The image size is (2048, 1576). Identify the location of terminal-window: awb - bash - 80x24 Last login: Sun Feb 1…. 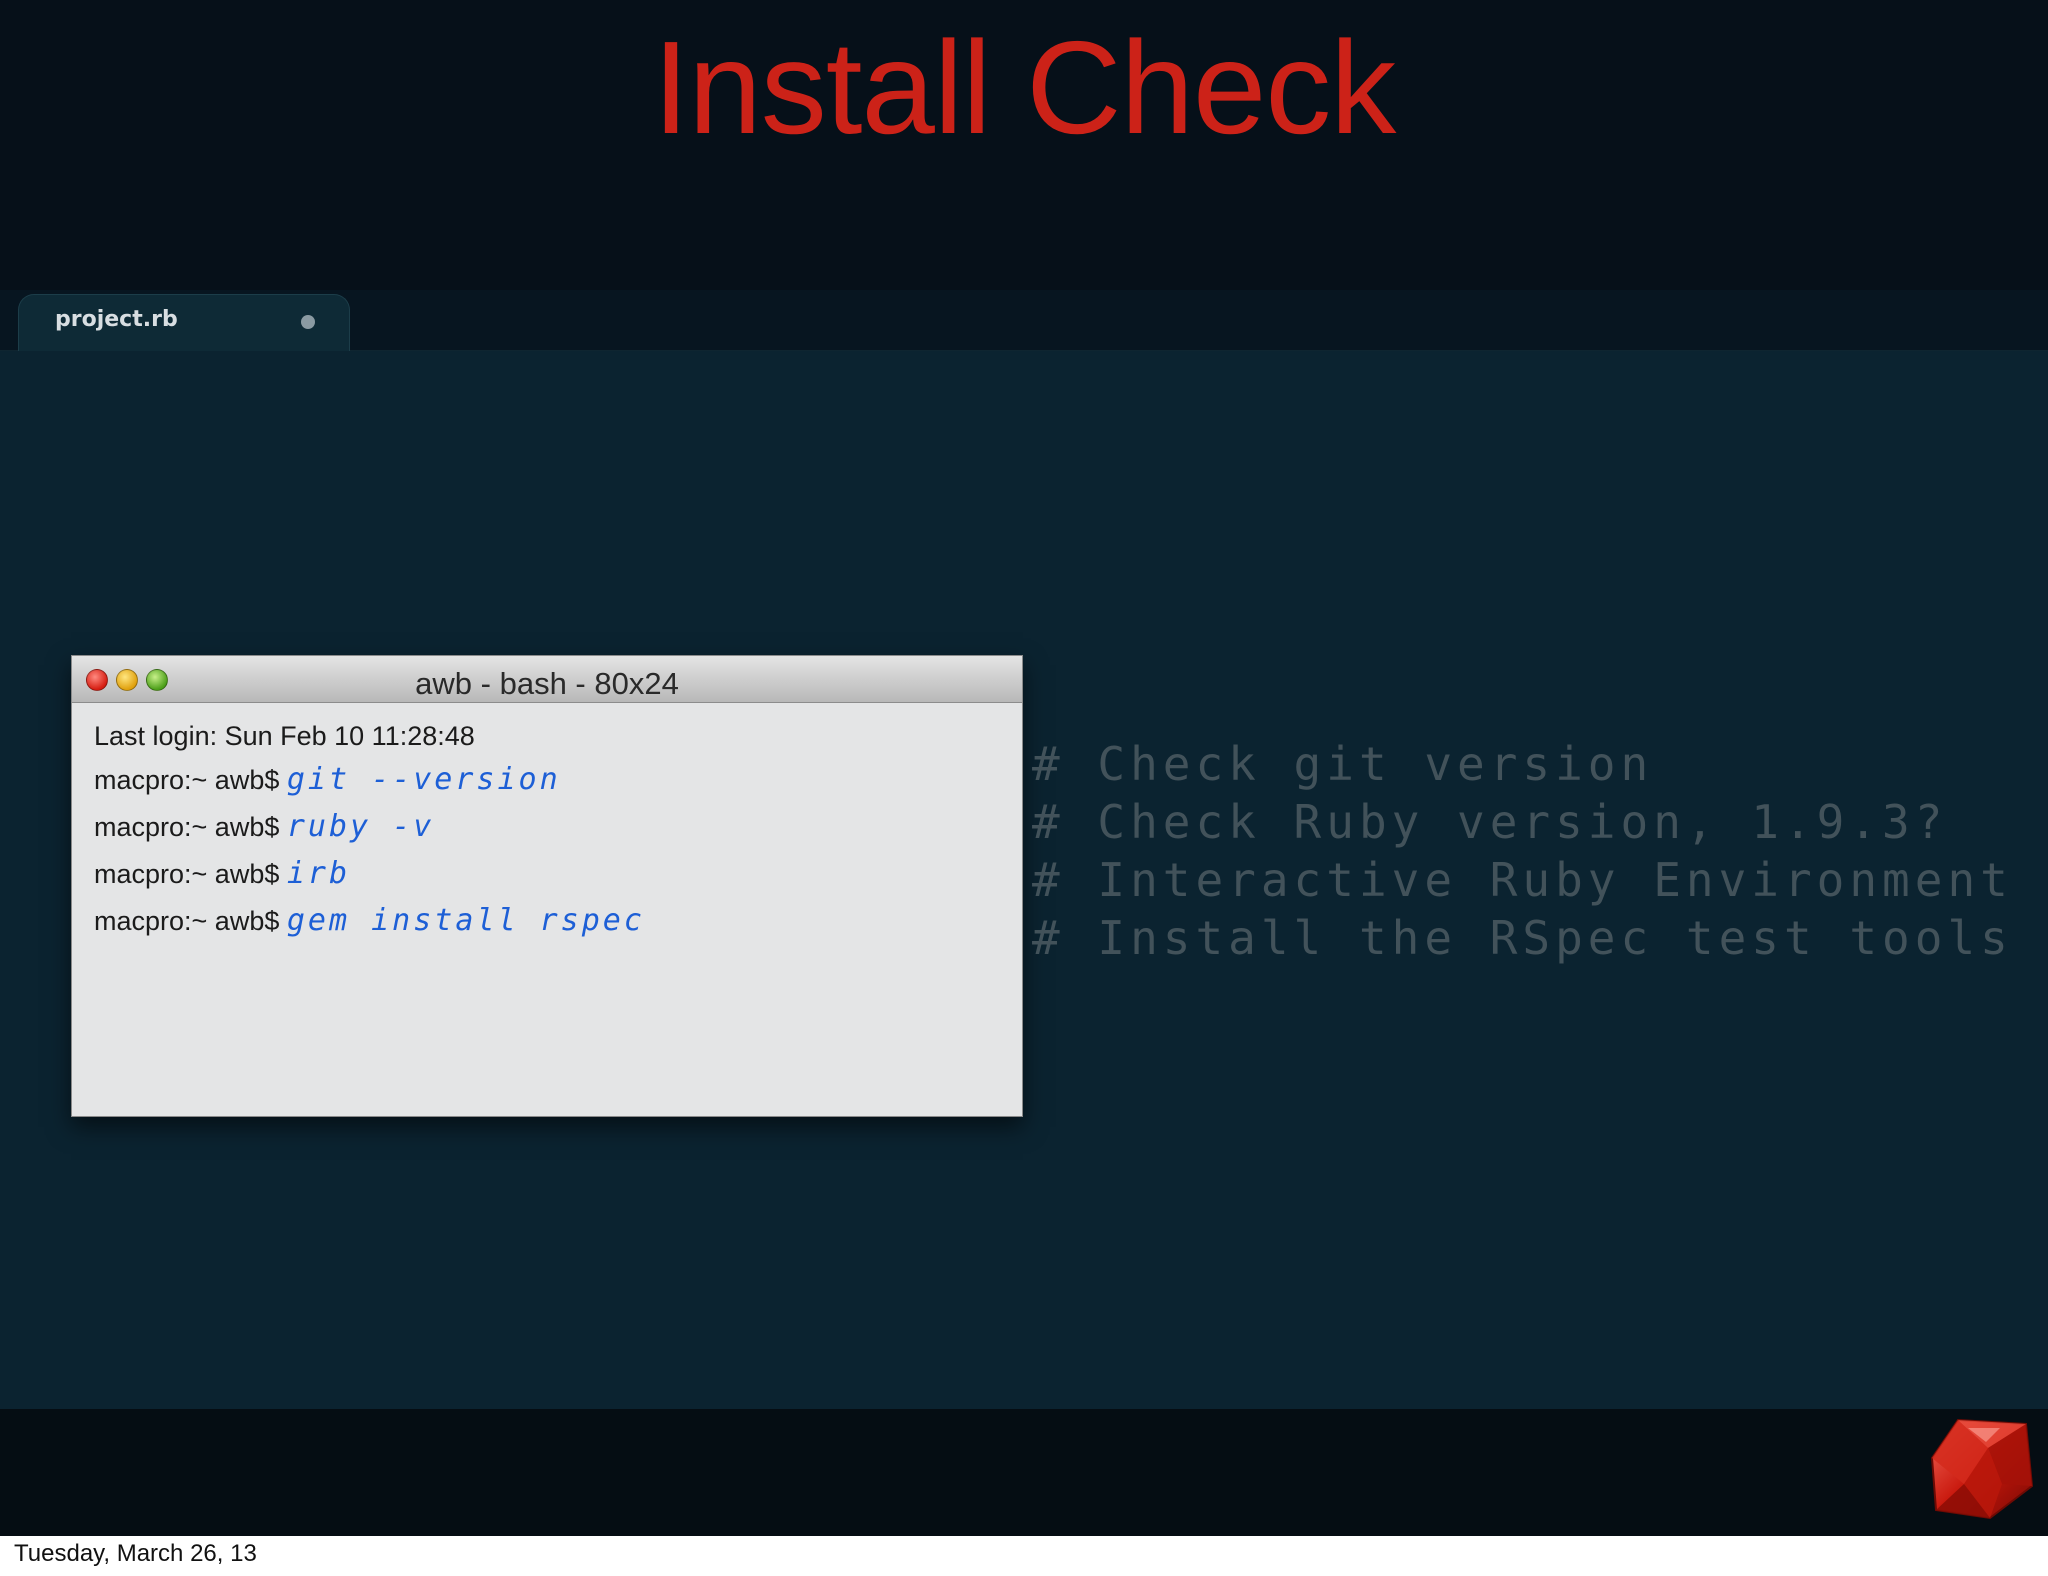
(547, 886).